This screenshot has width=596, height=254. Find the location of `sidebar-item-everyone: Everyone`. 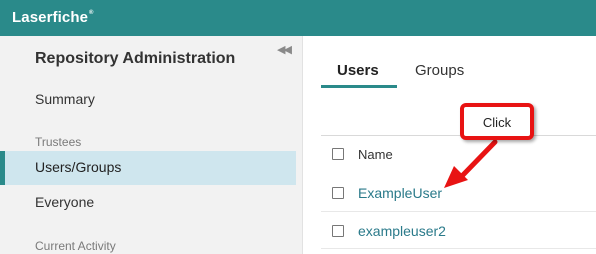

sidebar-item-everyone: Everyone is located at coordinates (64, 202).